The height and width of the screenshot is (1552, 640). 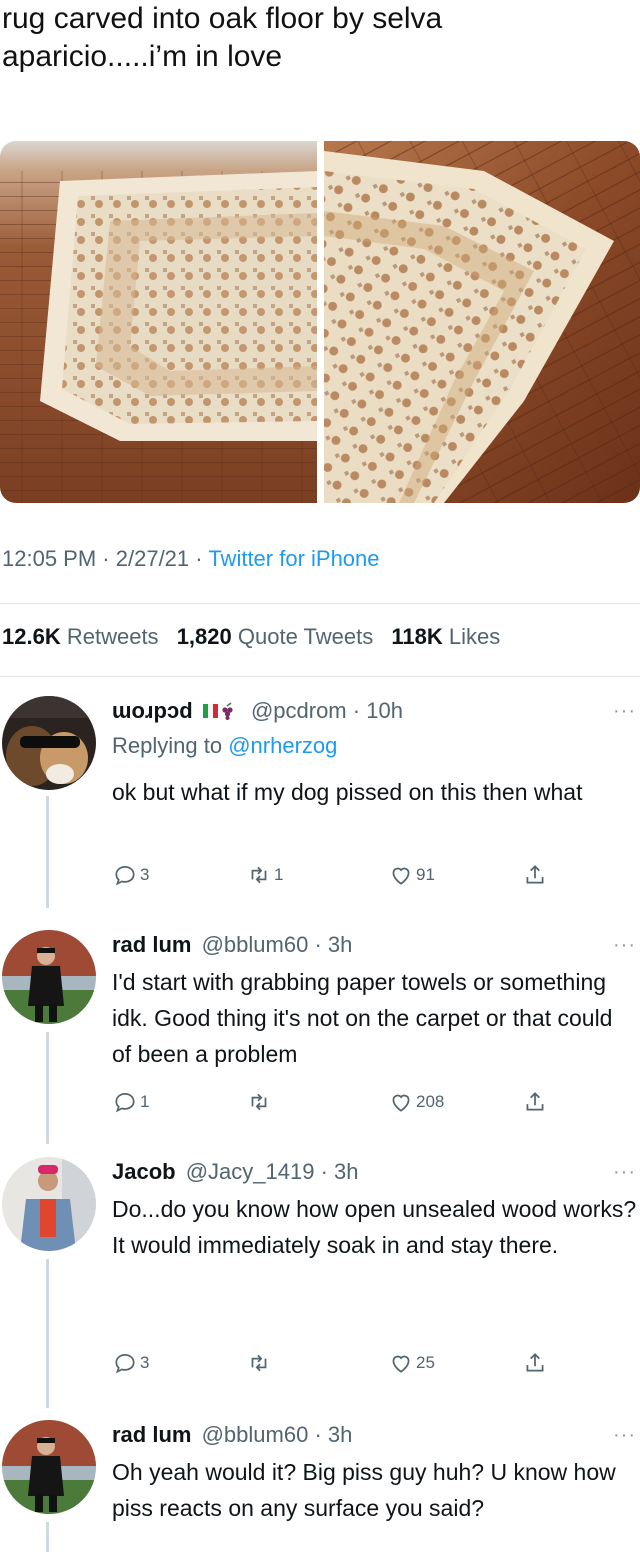 I want to click on retweet-count: 1, so click(x=279, y=874).